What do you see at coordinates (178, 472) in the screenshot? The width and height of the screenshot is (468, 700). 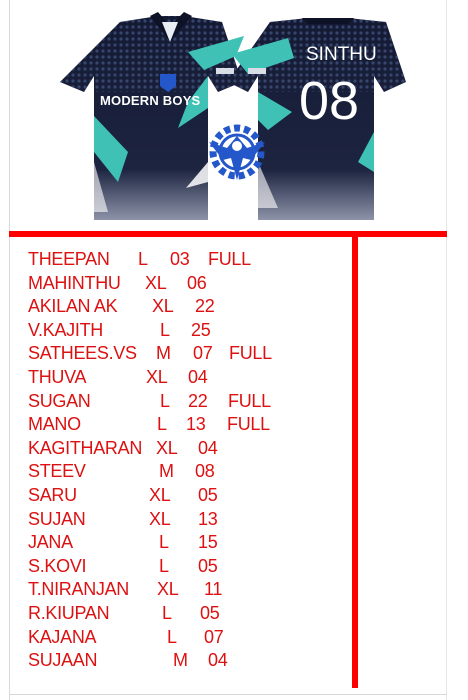 I see `roster-row: STEEV M 08` at bounding box center [178, 472].